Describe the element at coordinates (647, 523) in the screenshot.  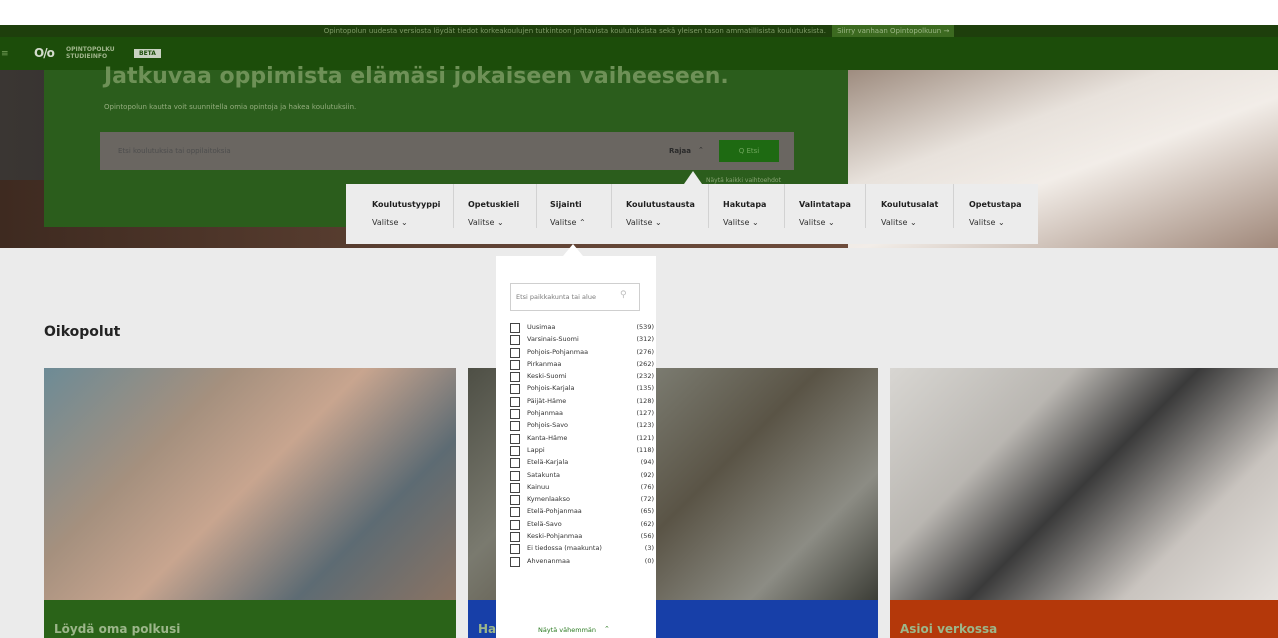
I see `item-count: (62)` at that location.